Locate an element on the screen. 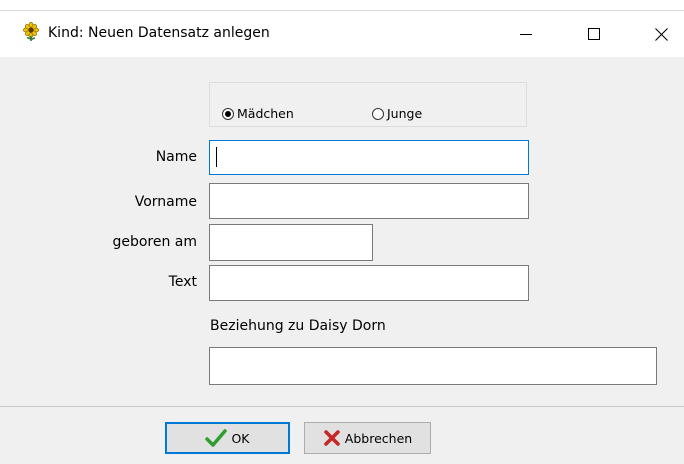 This screenshot has width=684, height=464. close-icon is located at coordinates (661, 34).